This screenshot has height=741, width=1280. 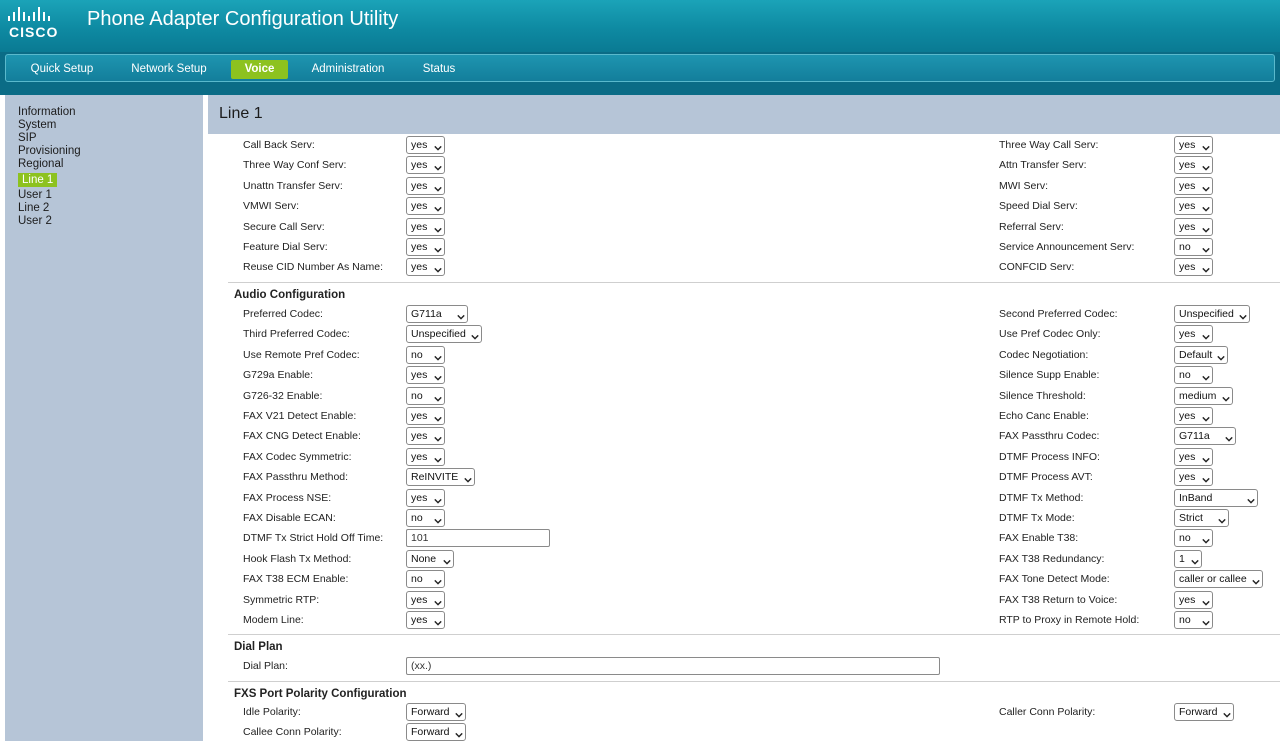 What do you see at coordinates (36, 14) in the screenshot?
I see `cisco-logo-bars` at bounding box center [36, 14].